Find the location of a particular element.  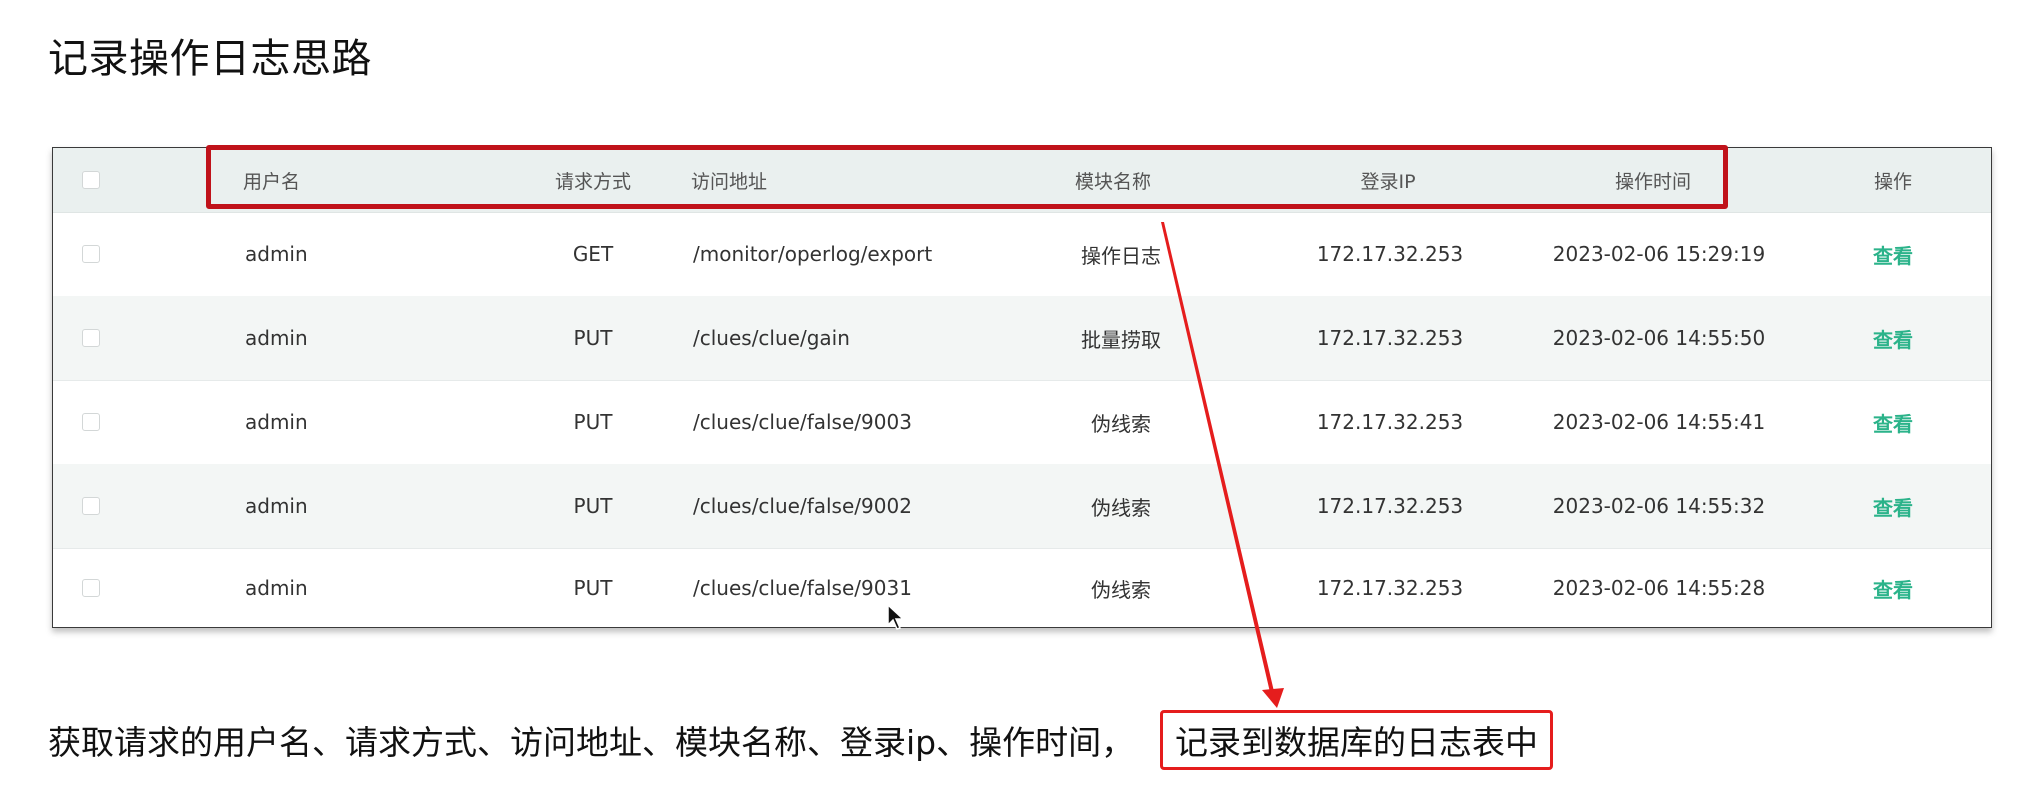

cell-operation-time: 2023-02-06 15:29:19 is located at coordinates (1659, 254).